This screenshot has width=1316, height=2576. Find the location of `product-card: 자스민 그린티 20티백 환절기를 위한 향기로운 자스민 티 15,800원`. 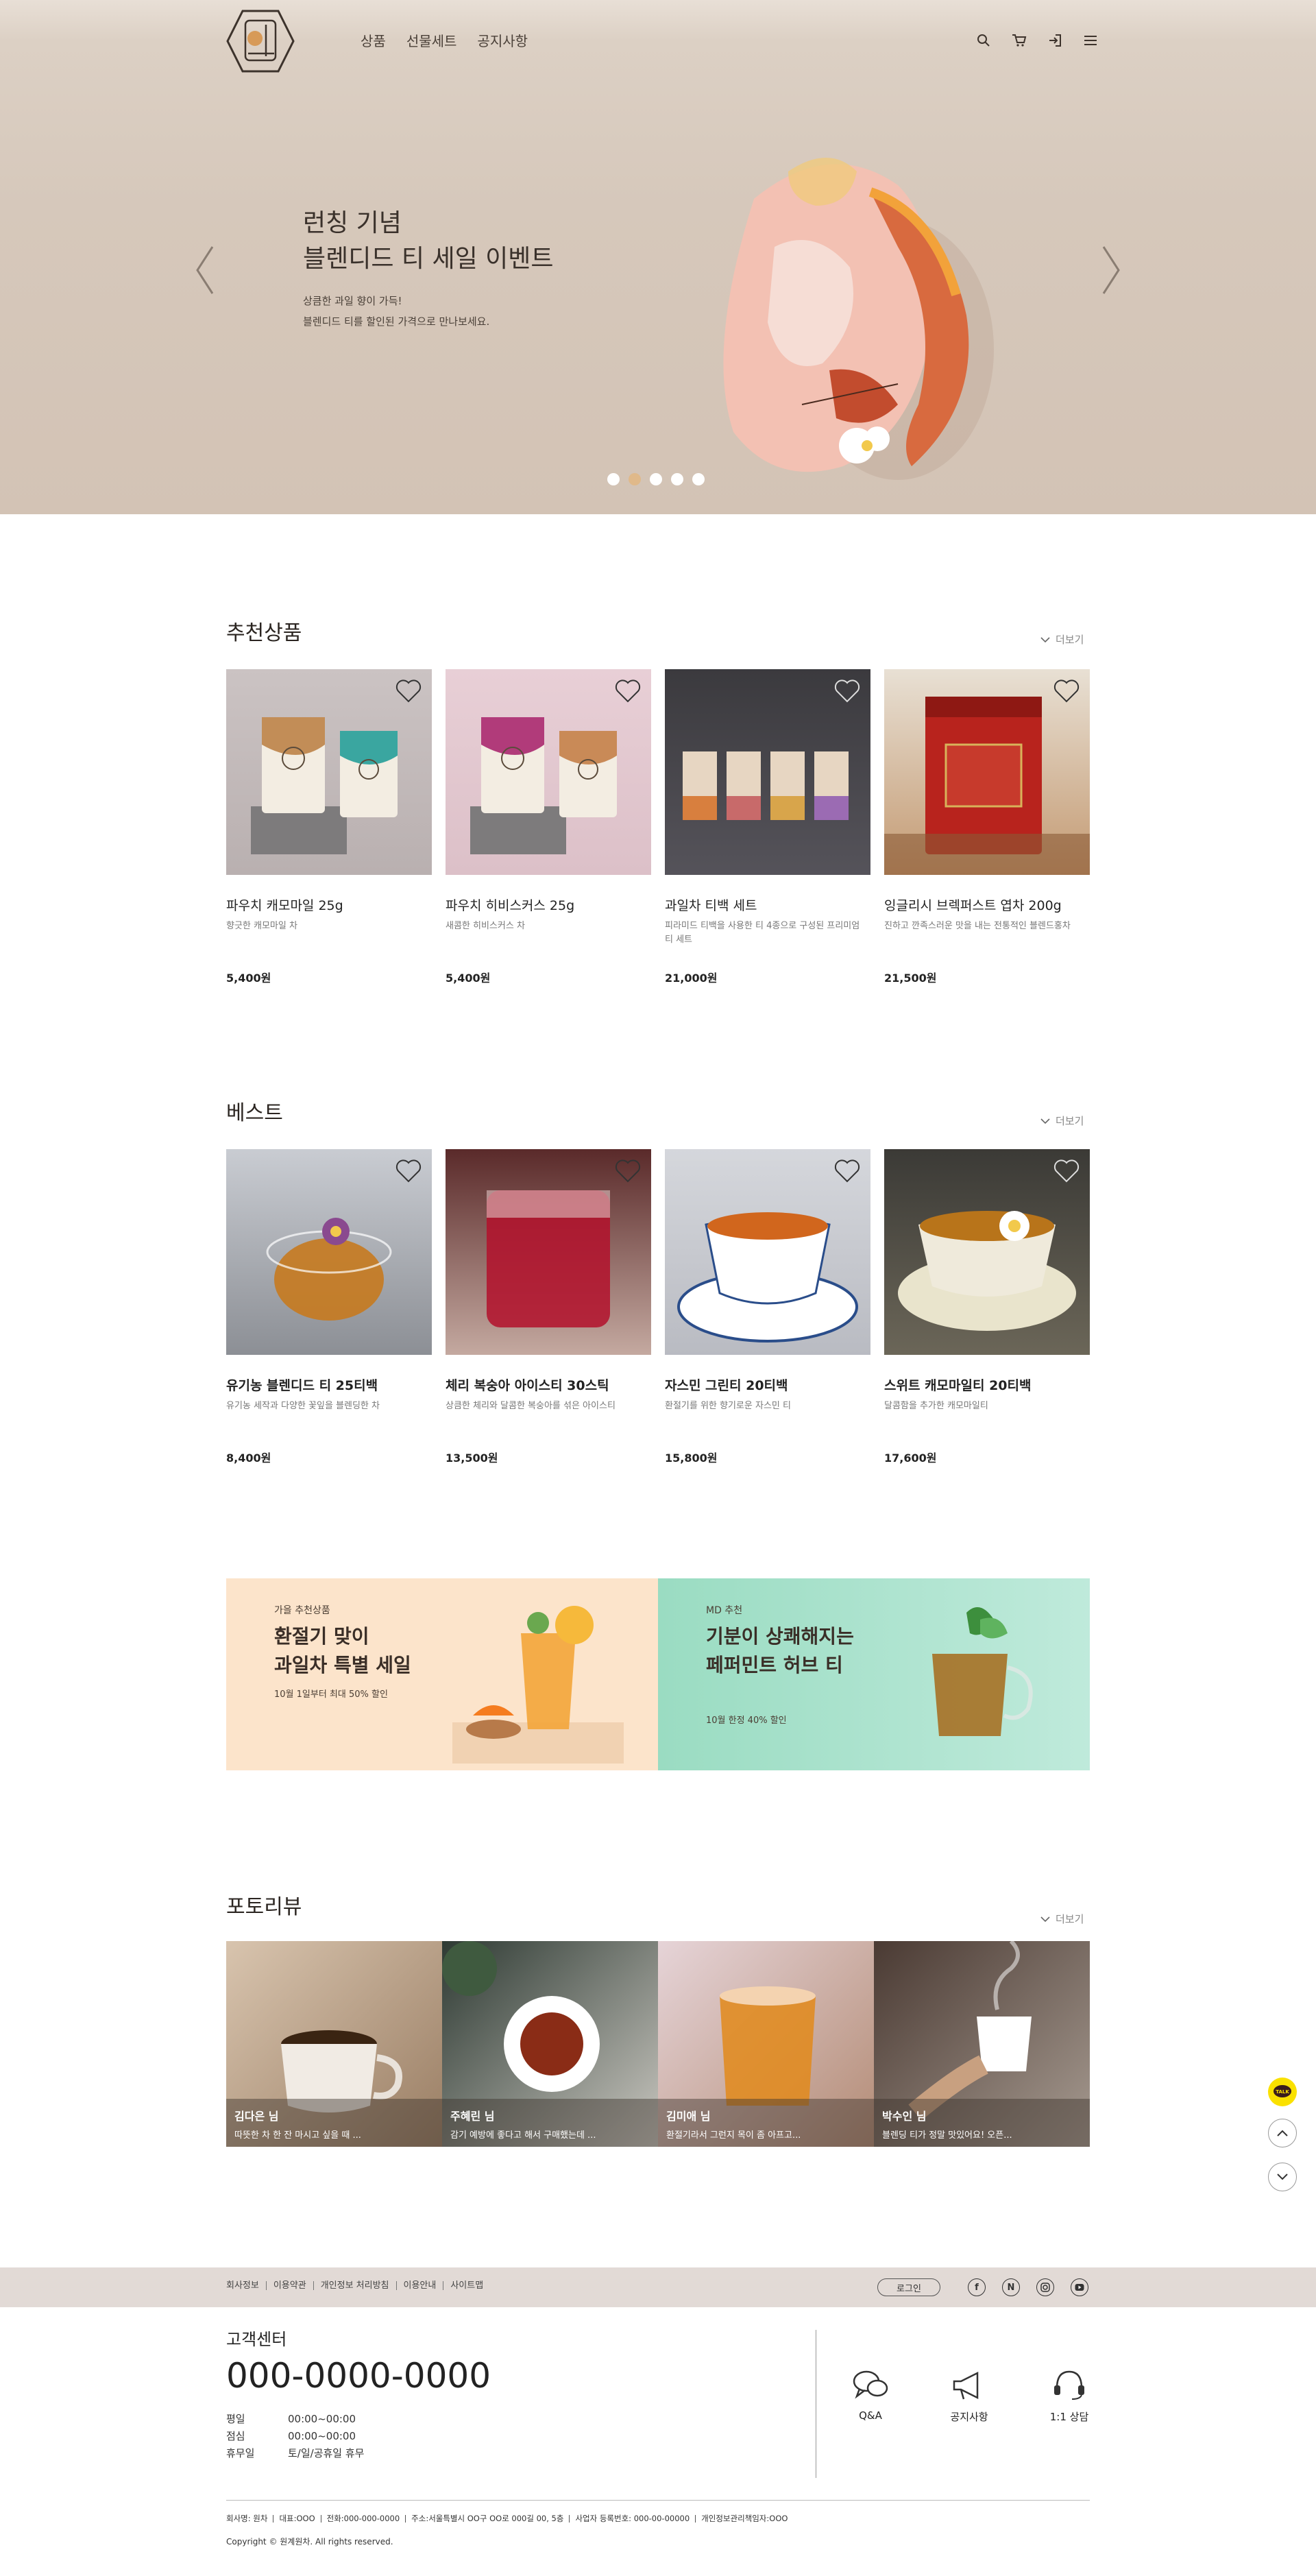

product-card: 자스민 그린티 20티백 환절기를 위한 향기로운 자스민 티 15,800원 is located at coordinates (767, 1307).